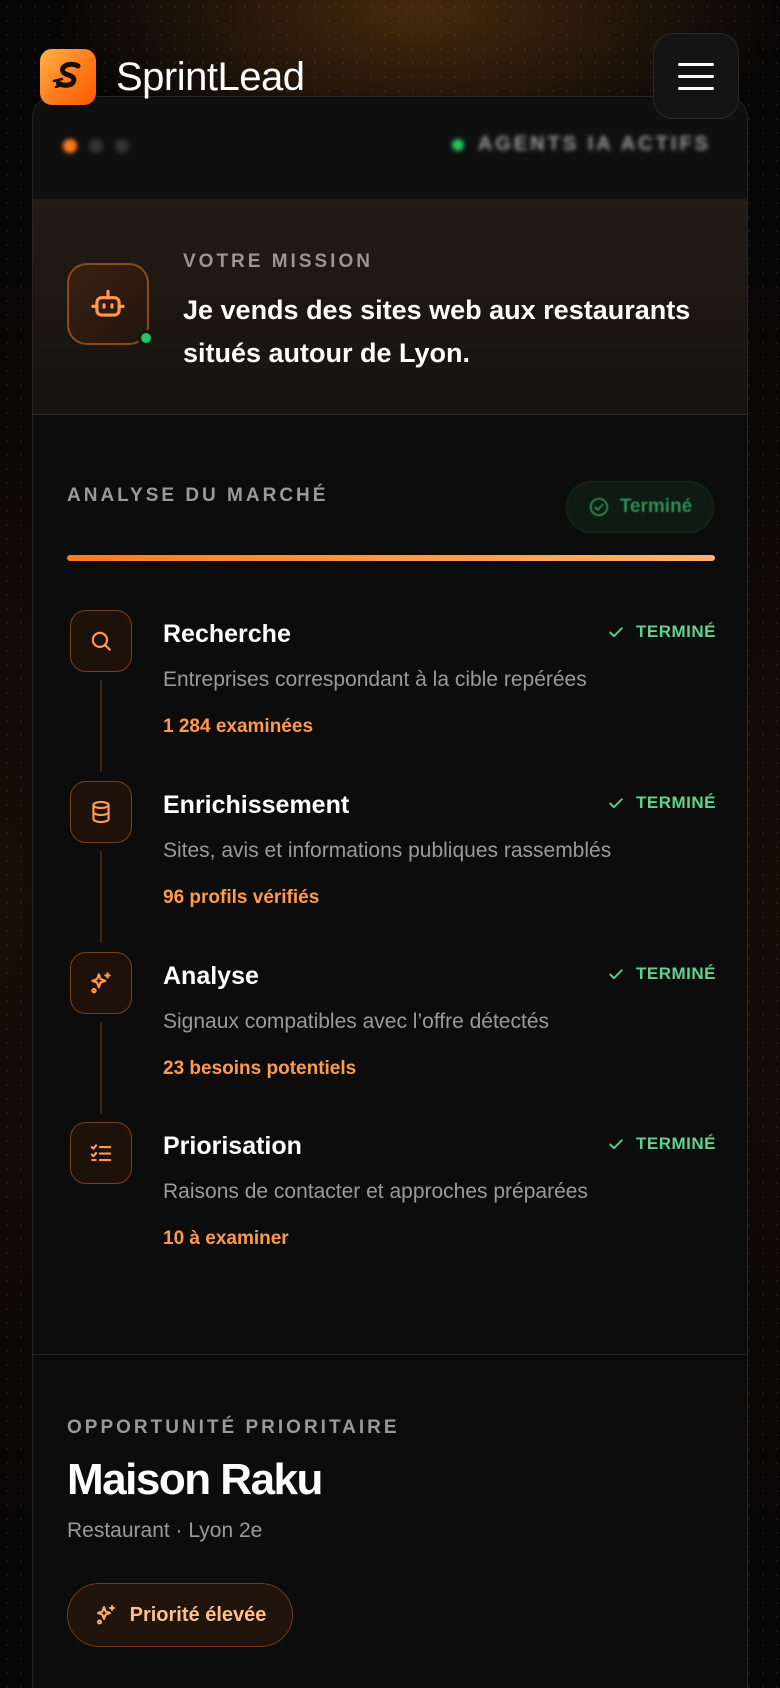 The width and height of the screenshot is (780, 1688). What do you see at coordinates (238, 726) in the screenshot?
I see `step-metric: 1 284 examinées` at bounding box center [238, 726].